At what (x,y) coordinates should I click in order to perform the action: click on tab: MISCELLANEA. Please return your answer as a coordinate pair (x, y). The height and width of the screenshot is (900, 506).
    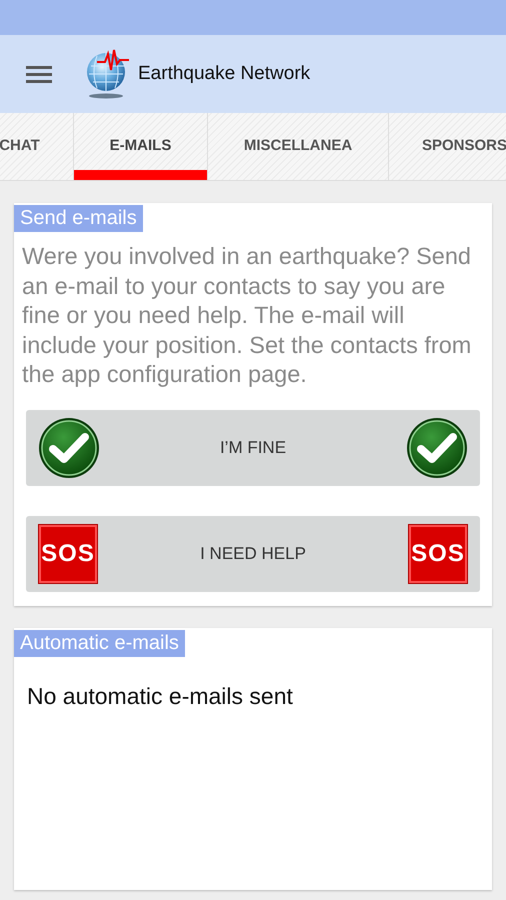
    Looking at the image, I should click on (297, 146).